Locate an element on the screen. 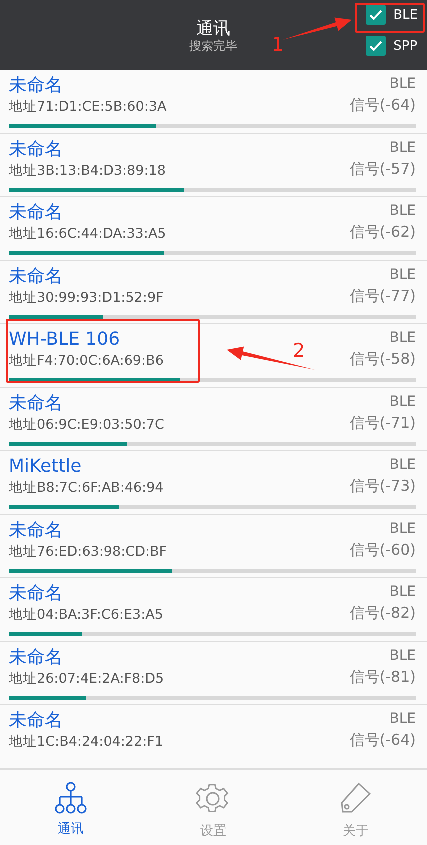  signal-strength: 信号(-71) is located at coordinates (383, 423).